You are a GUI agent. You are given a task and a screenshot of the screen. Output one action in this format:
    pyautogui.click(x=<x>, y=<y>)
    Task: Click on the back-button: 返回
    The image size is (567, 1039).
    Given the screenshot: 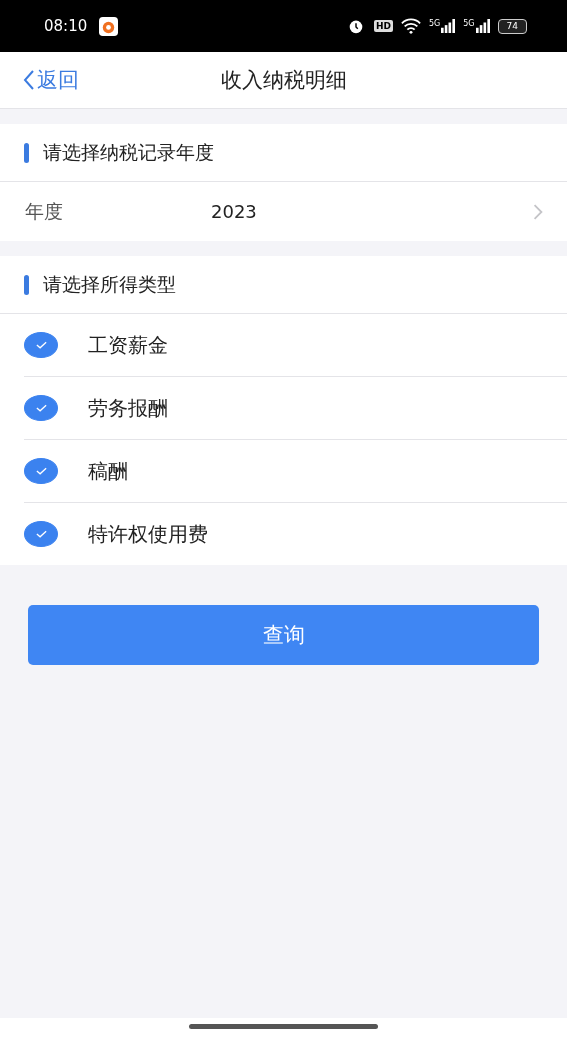 What is the action you would take?
    pyautogui.click(x=39, y=80)
    